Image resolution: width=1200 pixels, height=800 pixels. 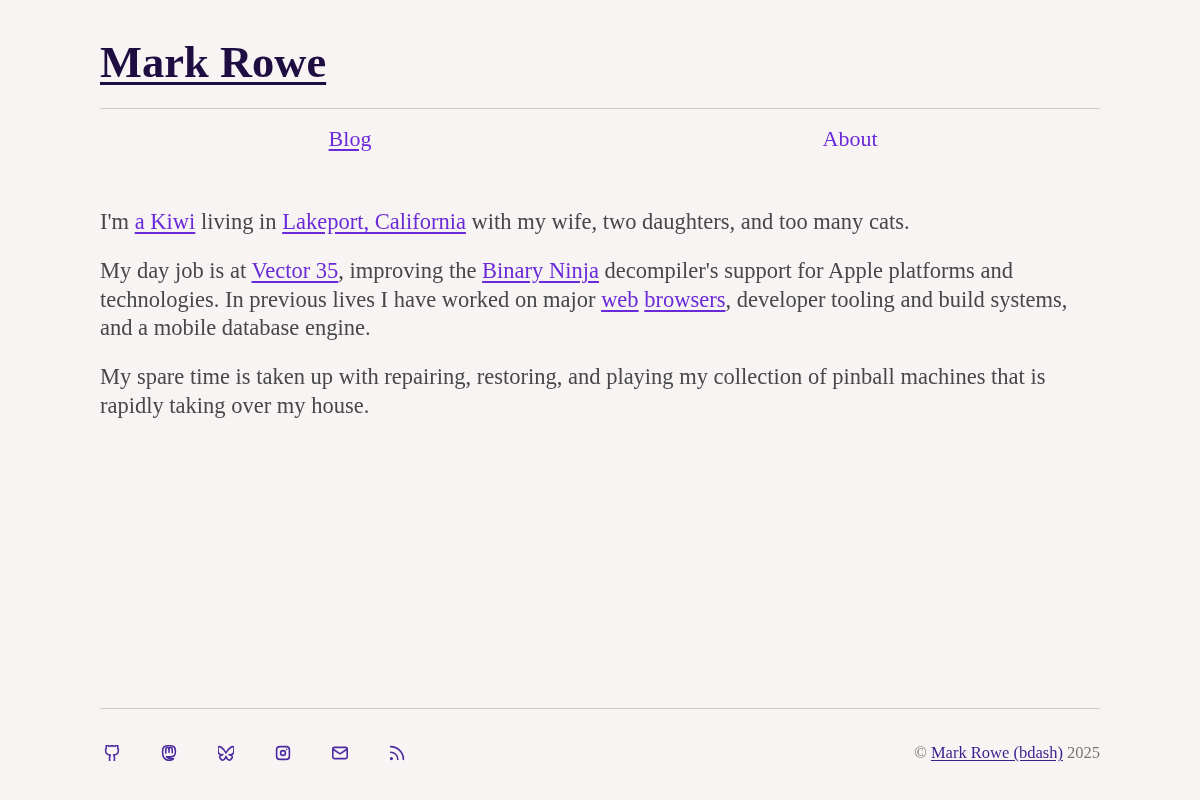 What do you see at coordinates (505, 222) in the screenshot?
I see `paragraph: I'm a Kiwi living in Lakeport, California with my wife, two daughters, and too many cats.` at bounding box center [505, 222].